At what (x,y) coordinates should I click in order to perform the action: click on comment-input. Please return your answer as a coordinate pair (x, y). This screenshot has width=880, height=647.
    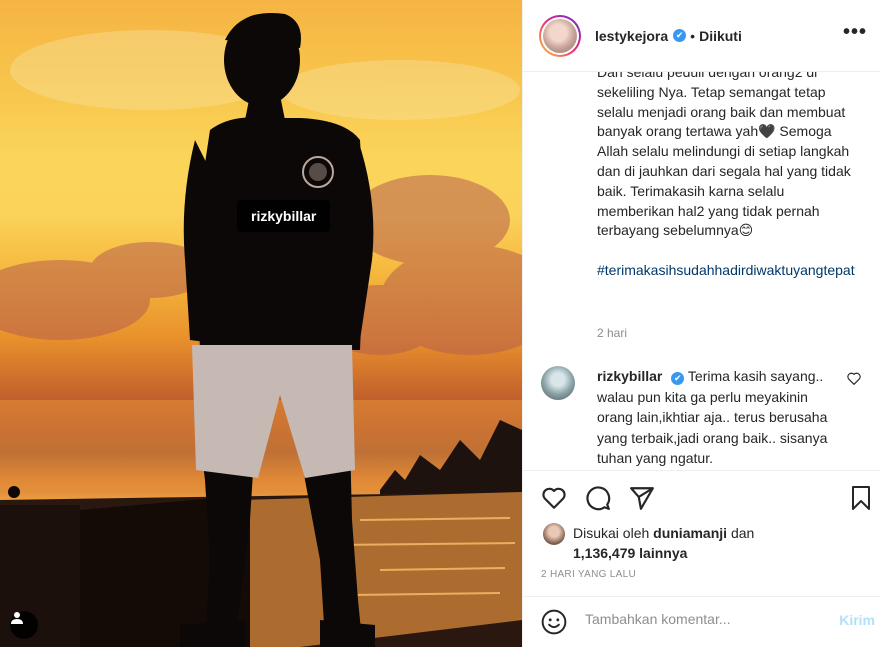
    Looking at the image, I should click on (700, 619).